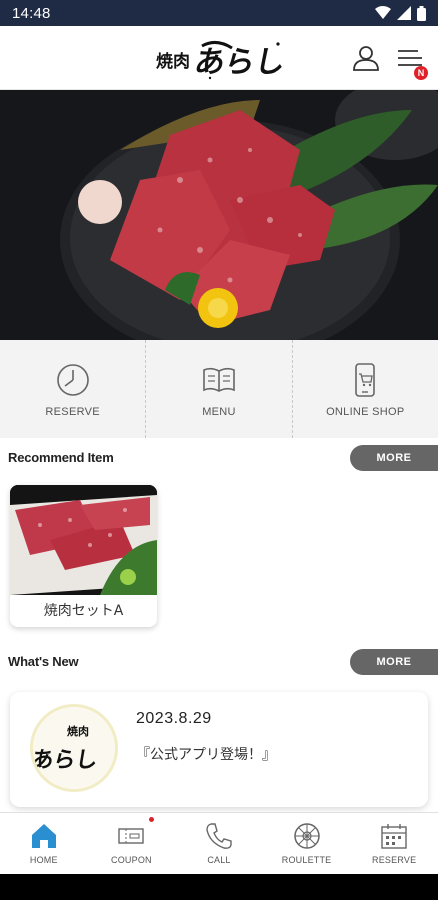 The image size is (438, 900). I want to click on status-time: 14:48, so click(31, 13).